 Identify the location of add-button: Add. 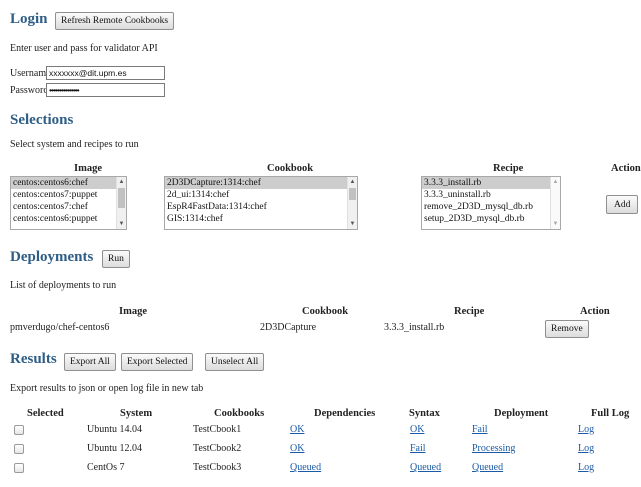
(622, 204).